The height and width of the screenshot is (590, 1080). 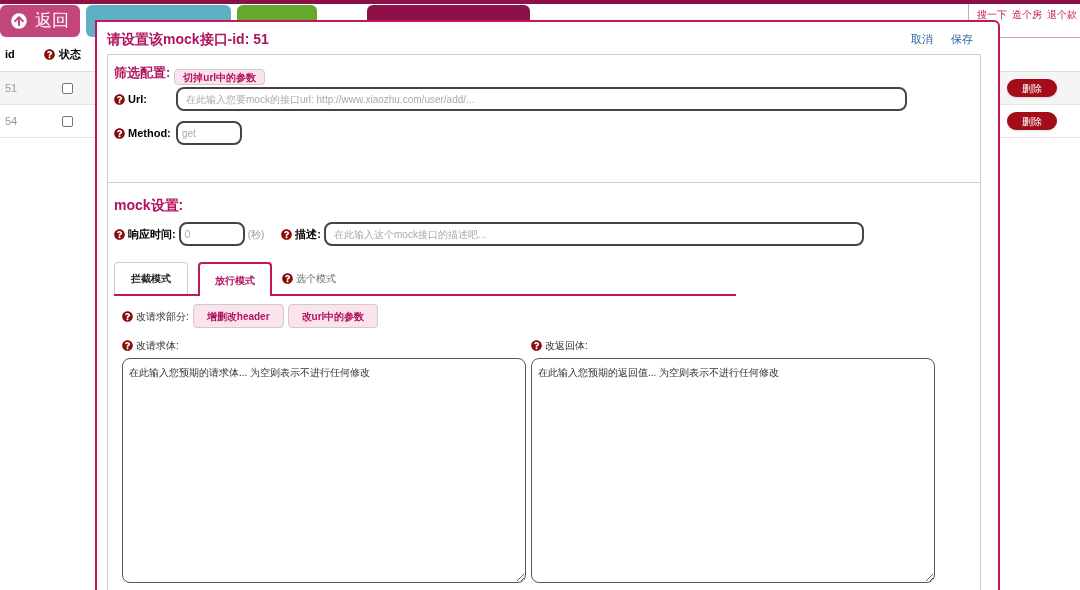 What do you see at coordinates (256, 234) in the screenshot?
I see `unit-label: (秒)` at bounding box center [256, 234].